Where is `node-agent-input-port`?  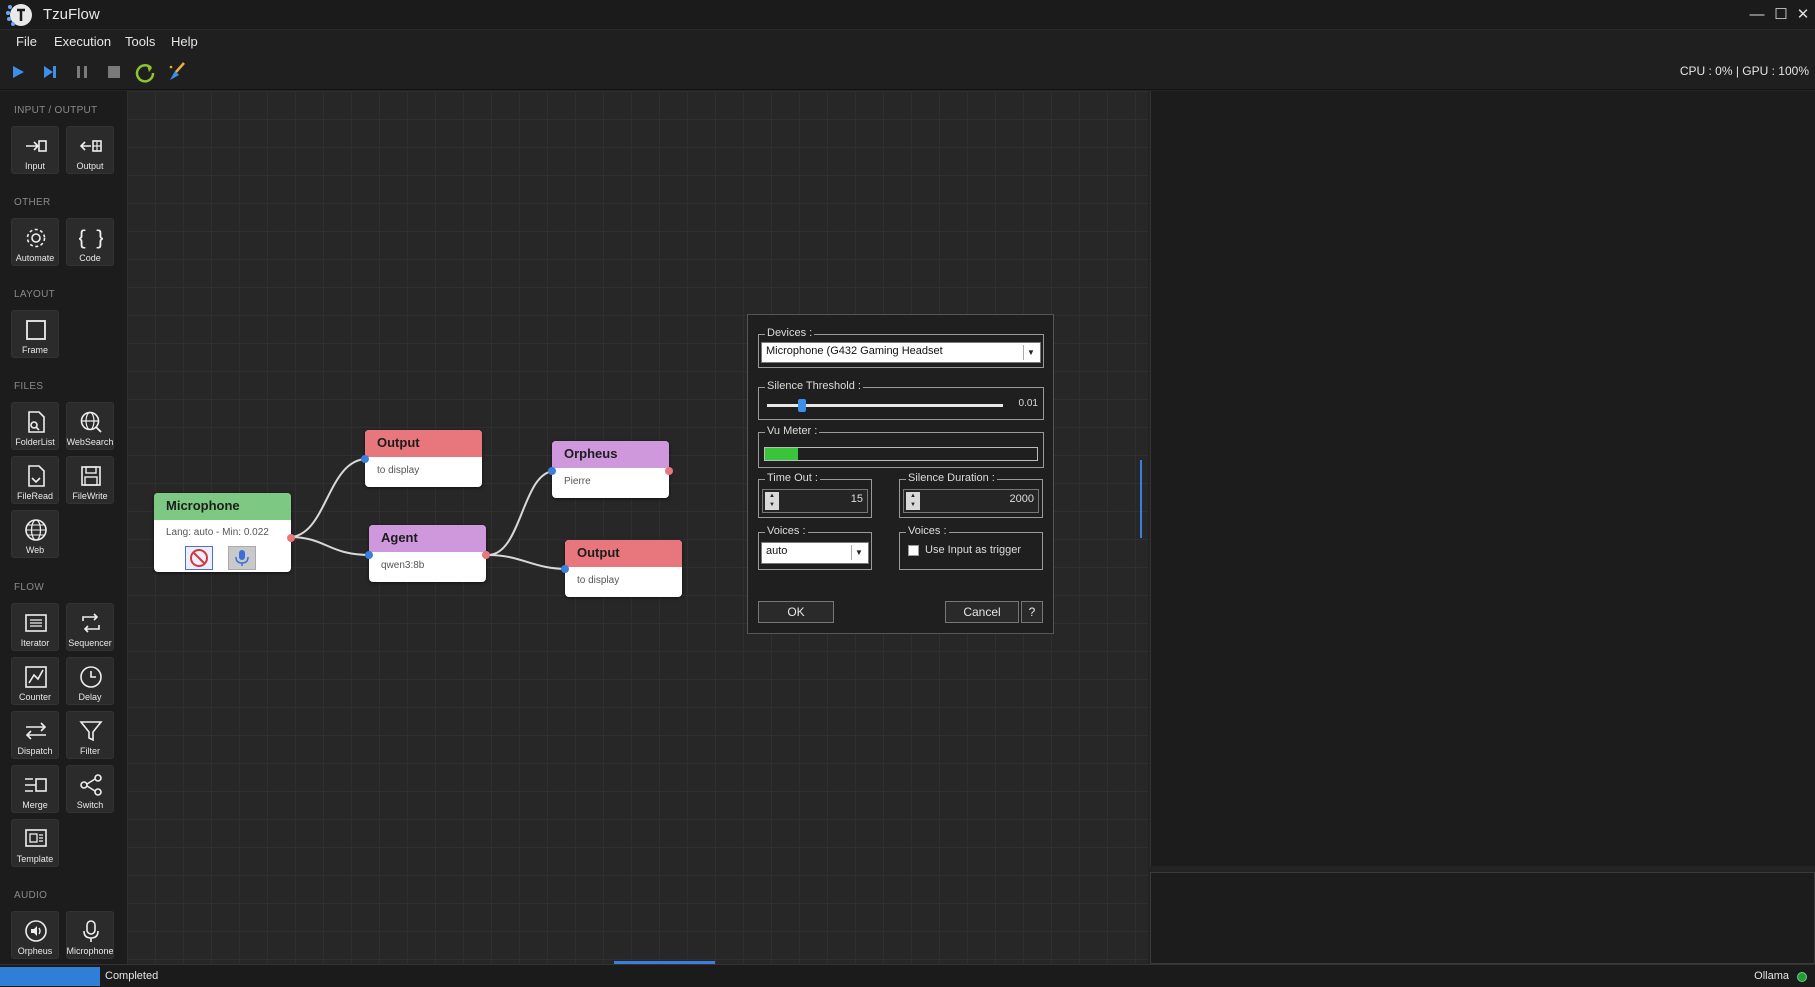 node-agent-input-port is located at coordinates (369, 555).